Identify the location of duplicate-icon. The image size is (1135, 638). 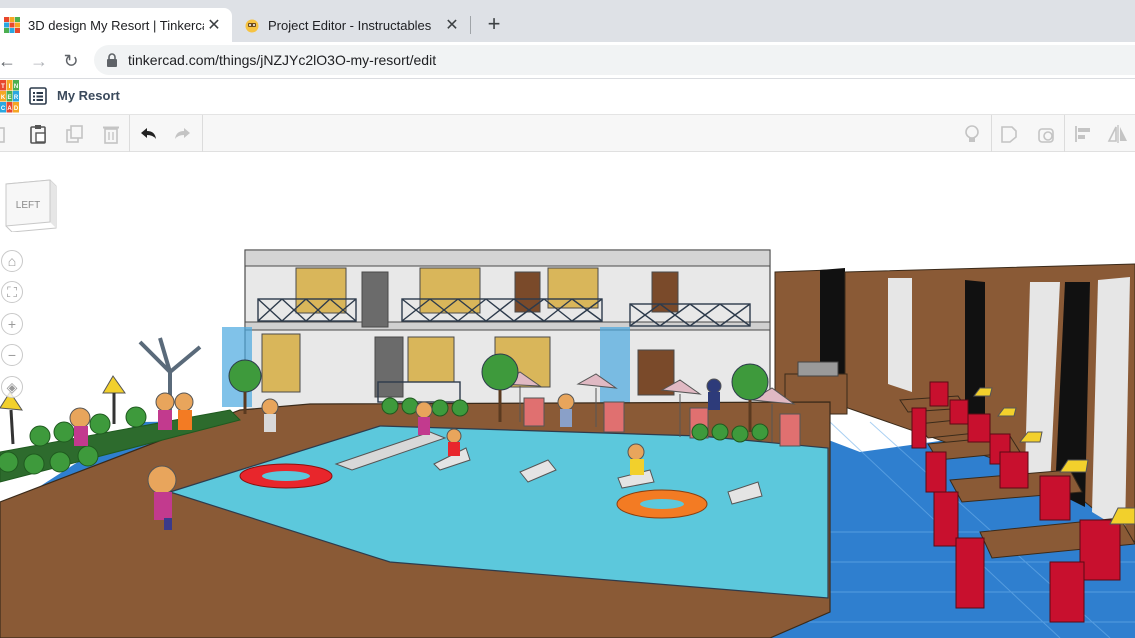
(75, 134).